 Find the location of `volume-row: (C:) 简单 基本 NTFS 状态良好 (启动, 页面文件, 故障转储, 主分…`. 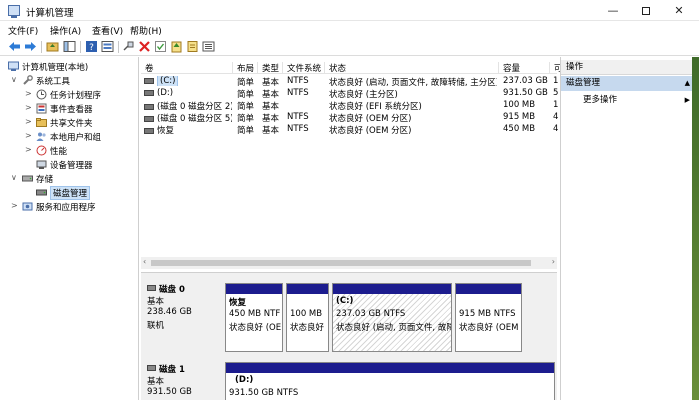

volume-row: (C:) 简单 基本 NTFS 状态良好 (启动, 页面文件, 故障转储, 主分… is located at coordinates (349, 82).